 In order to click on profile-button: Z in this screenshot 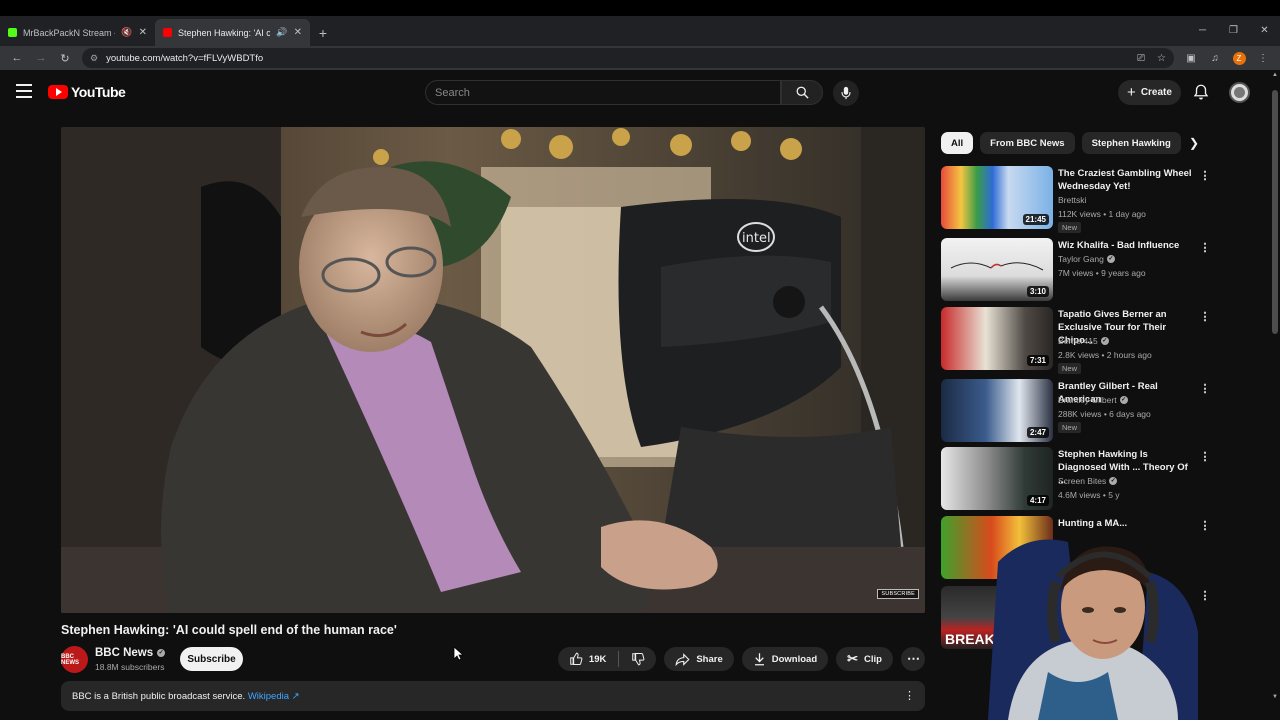, I will do `click(1239, 58)`.